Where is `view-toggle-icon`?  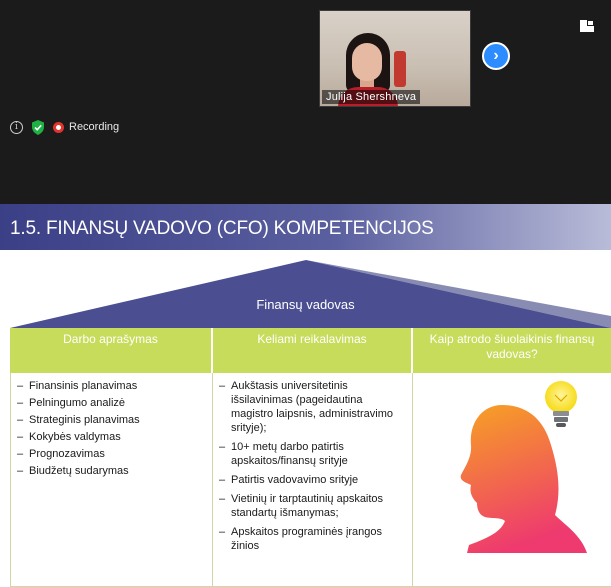 view-toggle-icon is located at coordinates (587, 26).